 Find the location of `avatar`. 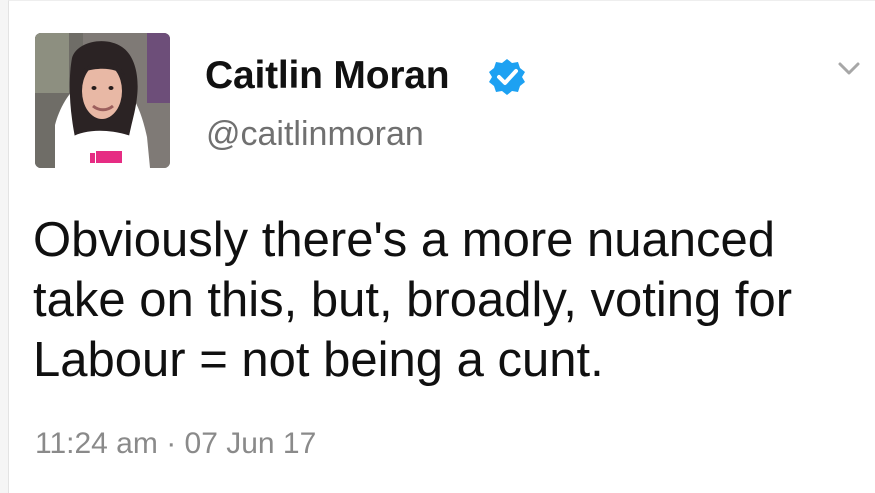

avatar is located at coordinates (102, 100).